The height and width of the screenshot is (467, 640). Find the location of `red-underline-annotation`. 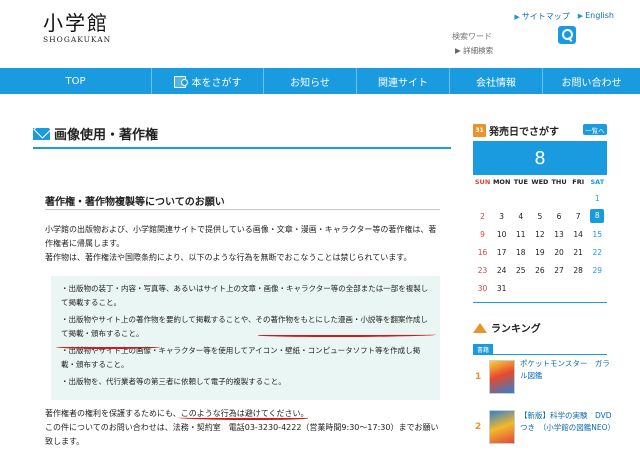

red-underline-annotation is located at coordinates (108, 347).